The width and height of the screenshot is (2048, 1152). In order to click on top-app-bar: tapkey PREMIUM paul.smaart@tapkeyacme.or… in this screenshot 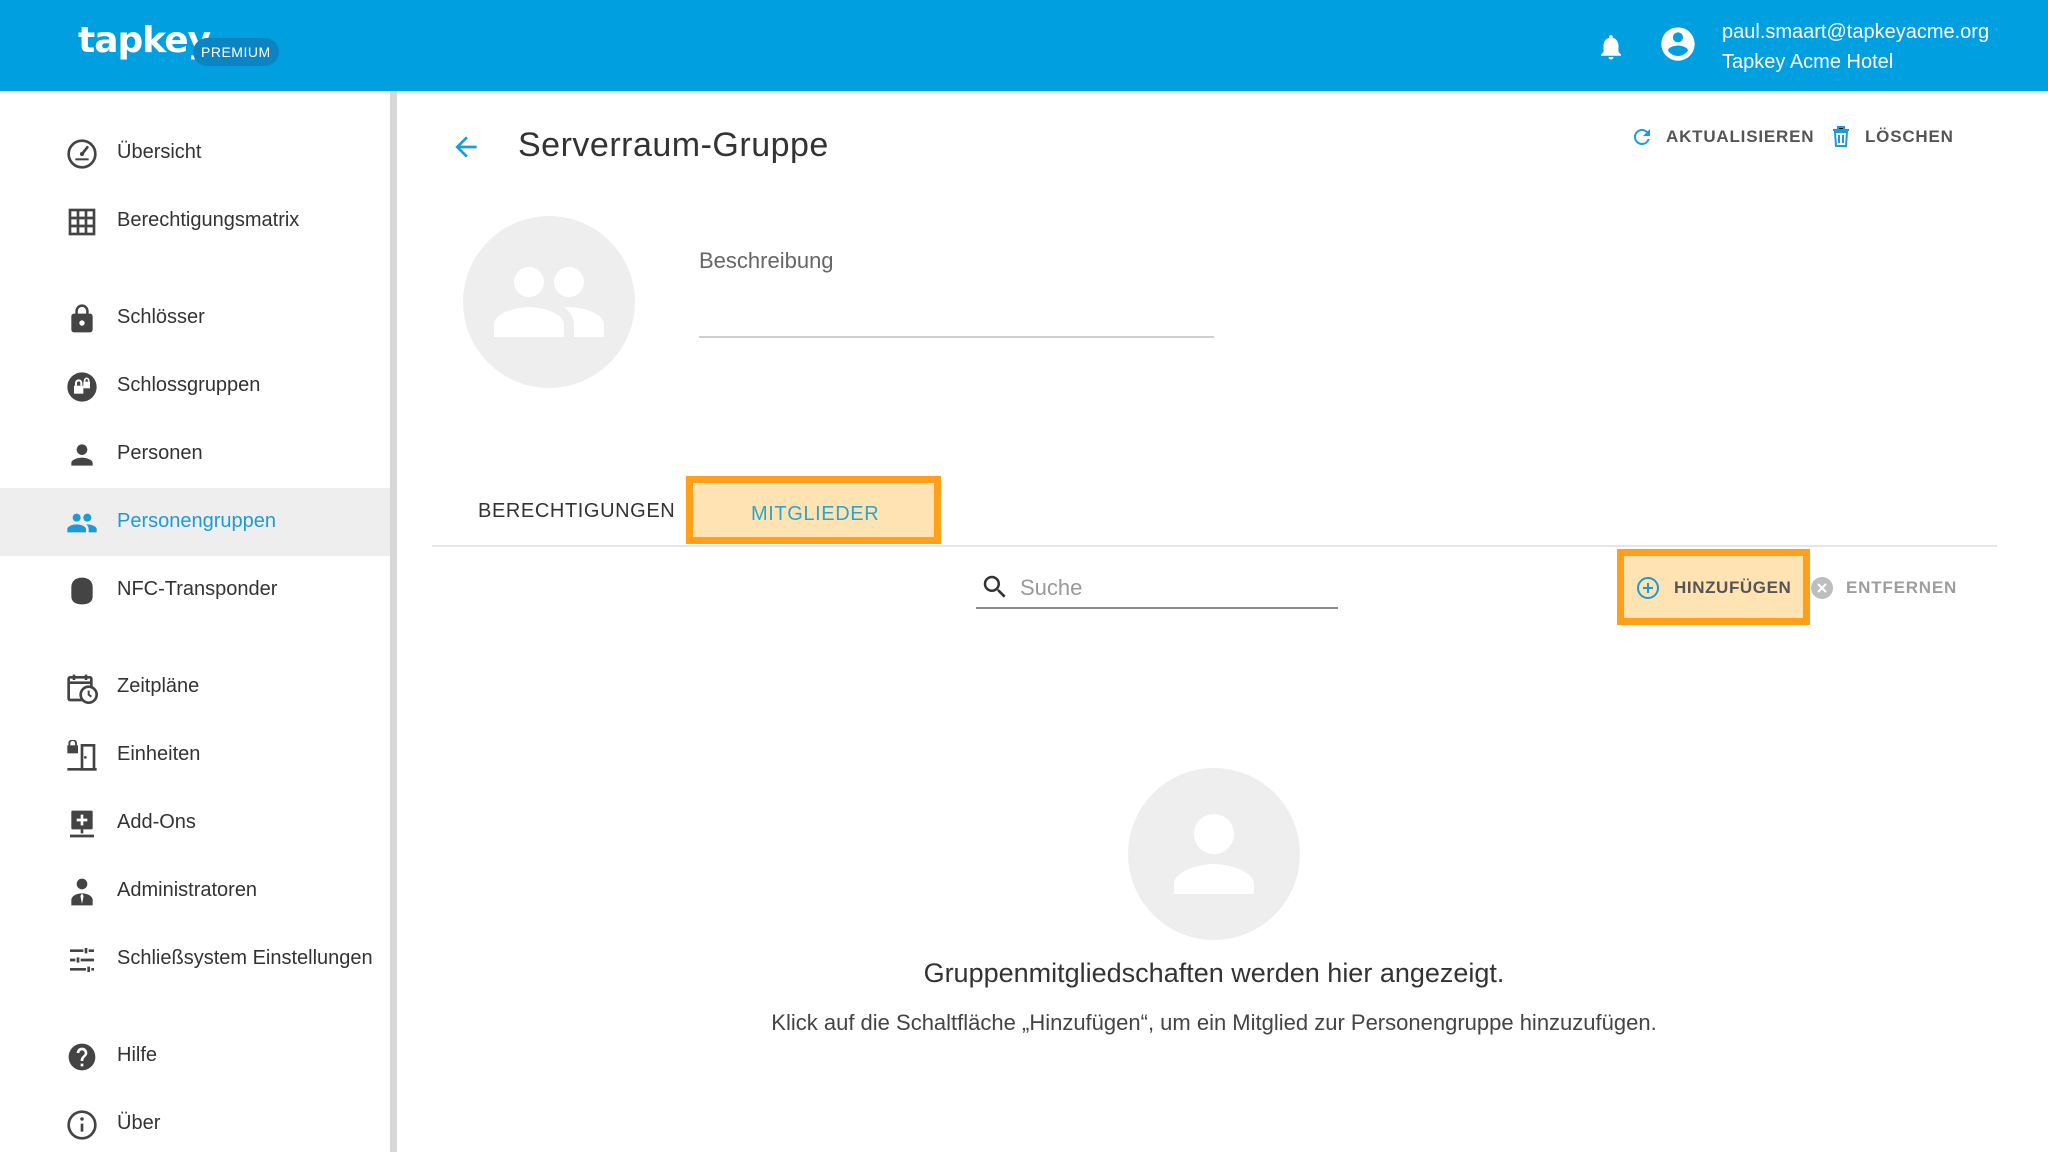, I will do `click(1024, 45)`.